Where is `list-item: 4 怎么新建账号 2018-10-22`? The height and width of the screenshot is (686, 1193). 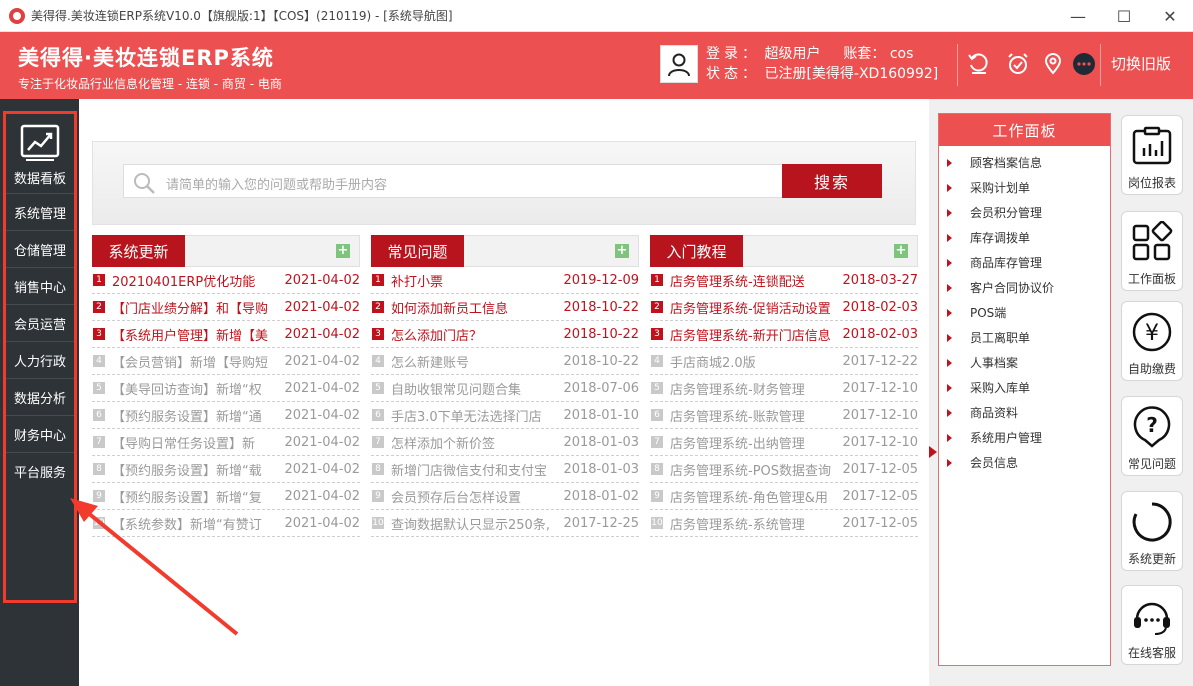 list-item: 4 怎么新建账号 2018-10-22 is located at coordinates (505, 361).